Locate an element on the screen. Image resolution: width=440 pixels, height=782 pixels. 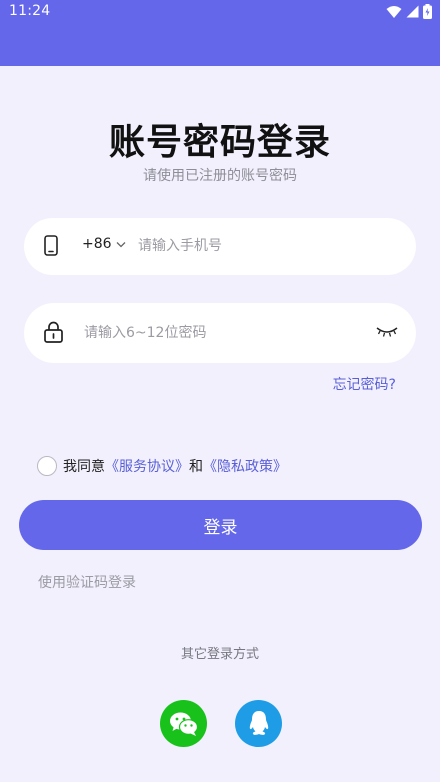
agreement-prefix: 我同意 is located at coordinates (84, 467).